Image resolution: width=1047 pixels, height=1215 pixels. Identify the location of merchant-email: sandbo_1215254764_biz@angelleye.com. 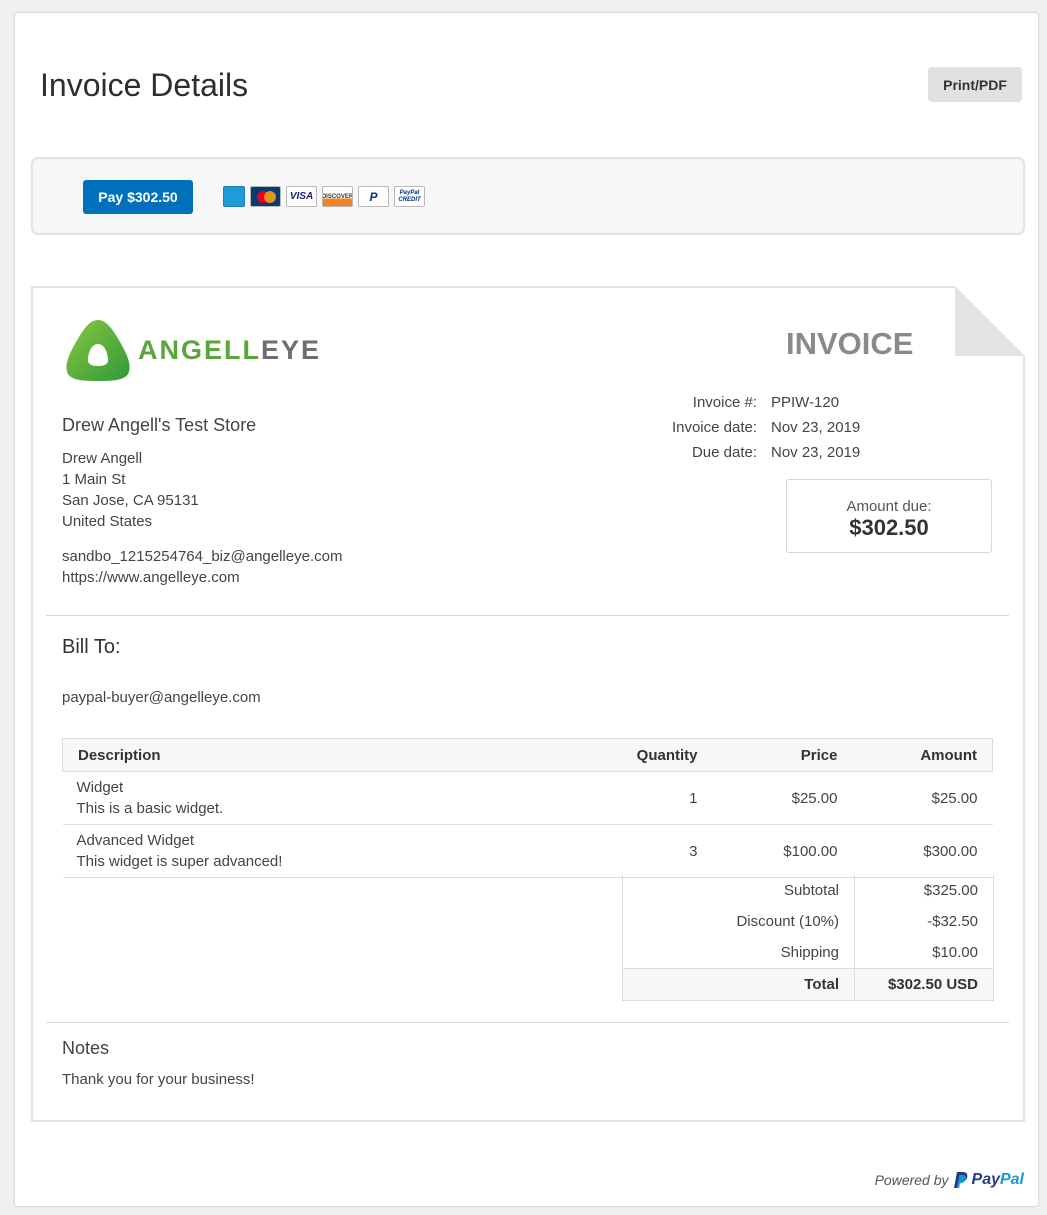
(202, 556).